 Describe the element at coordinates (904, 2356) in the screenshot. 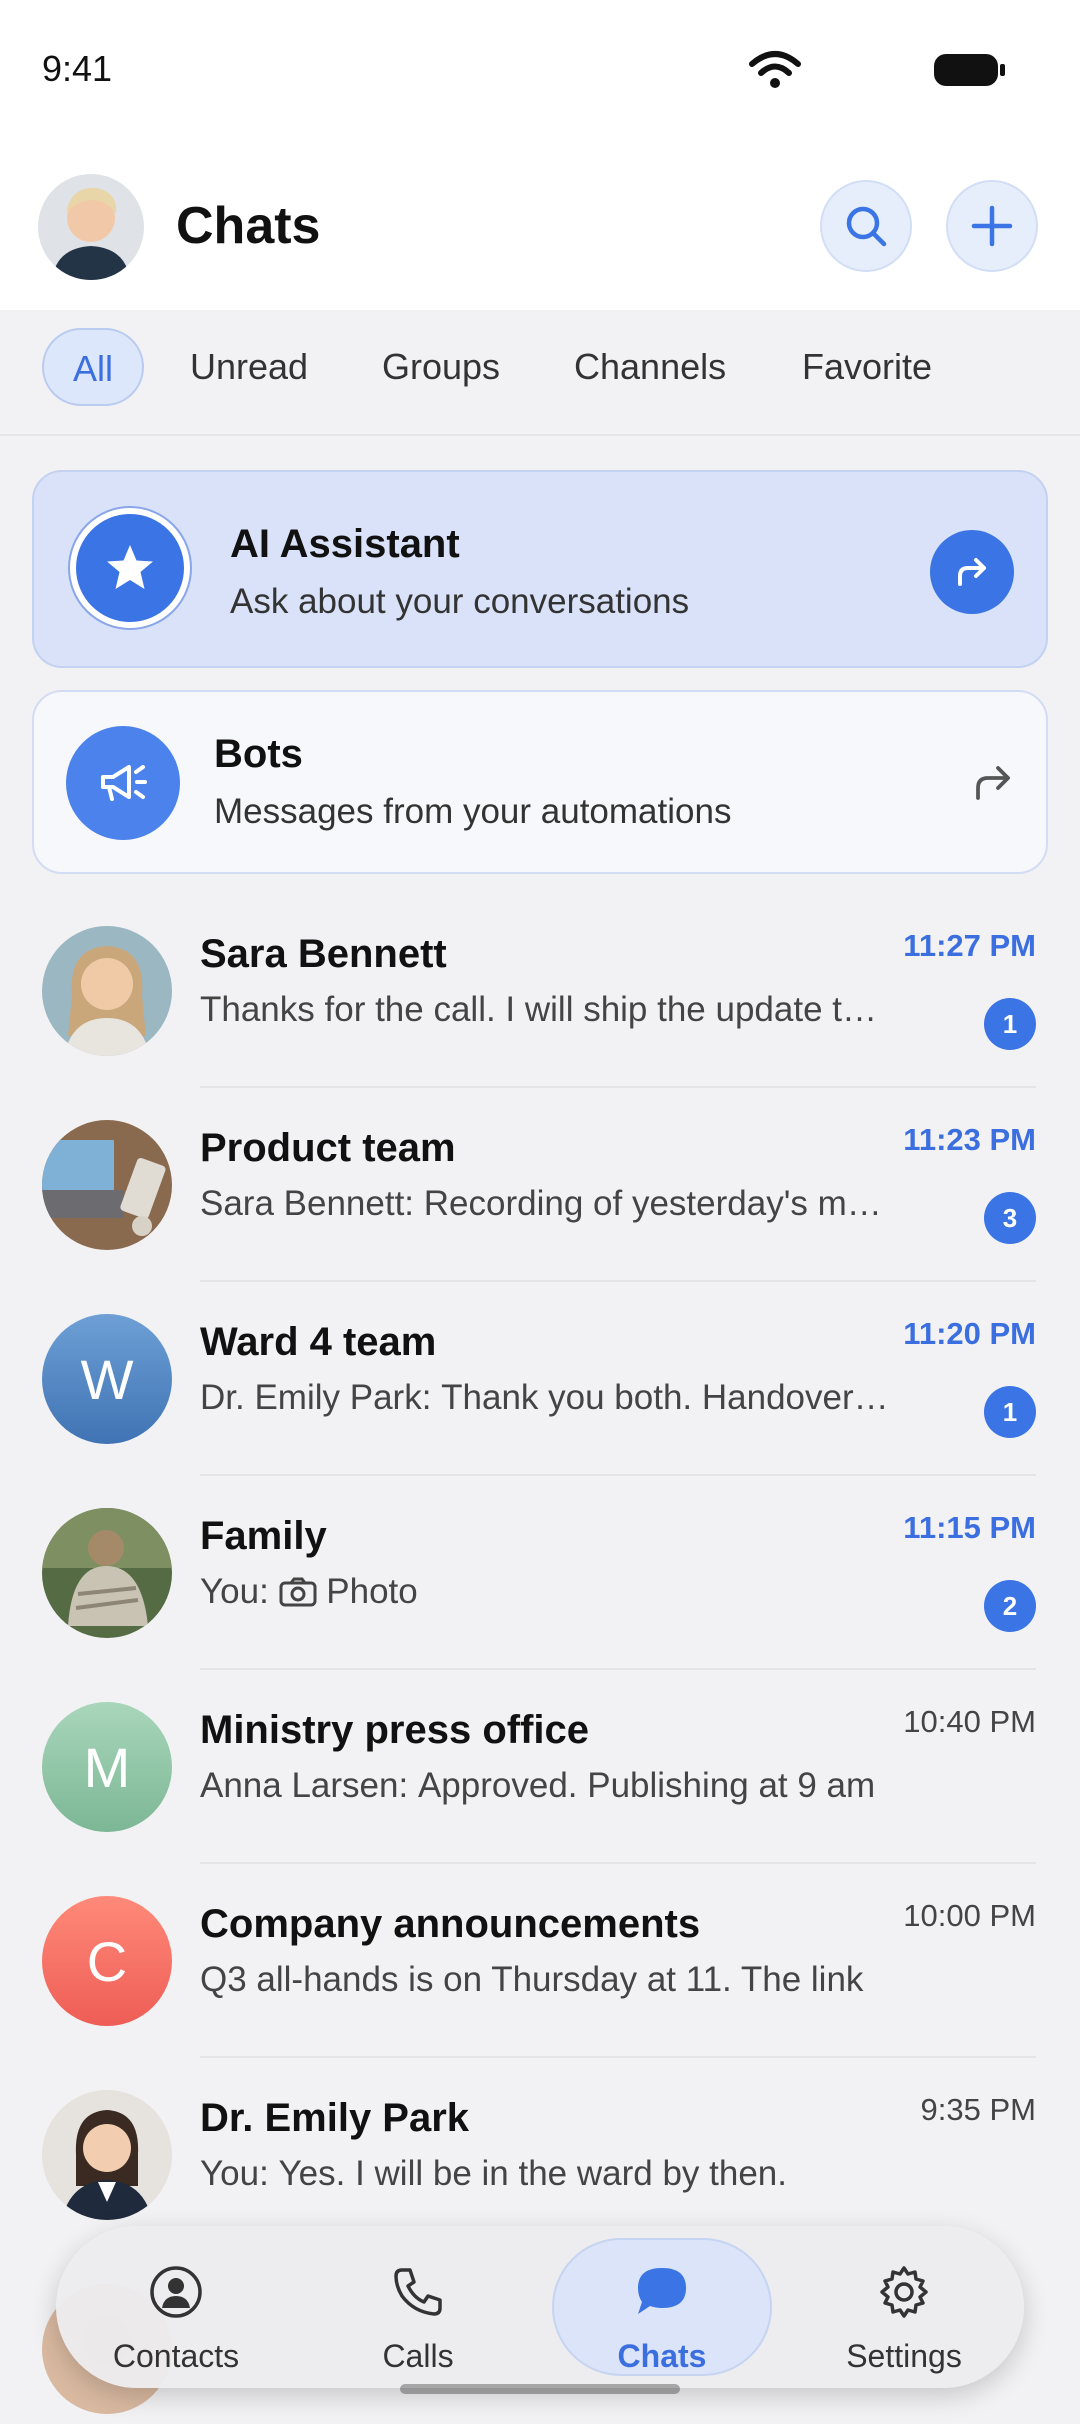

I see `nav-label: Settings` at that location.